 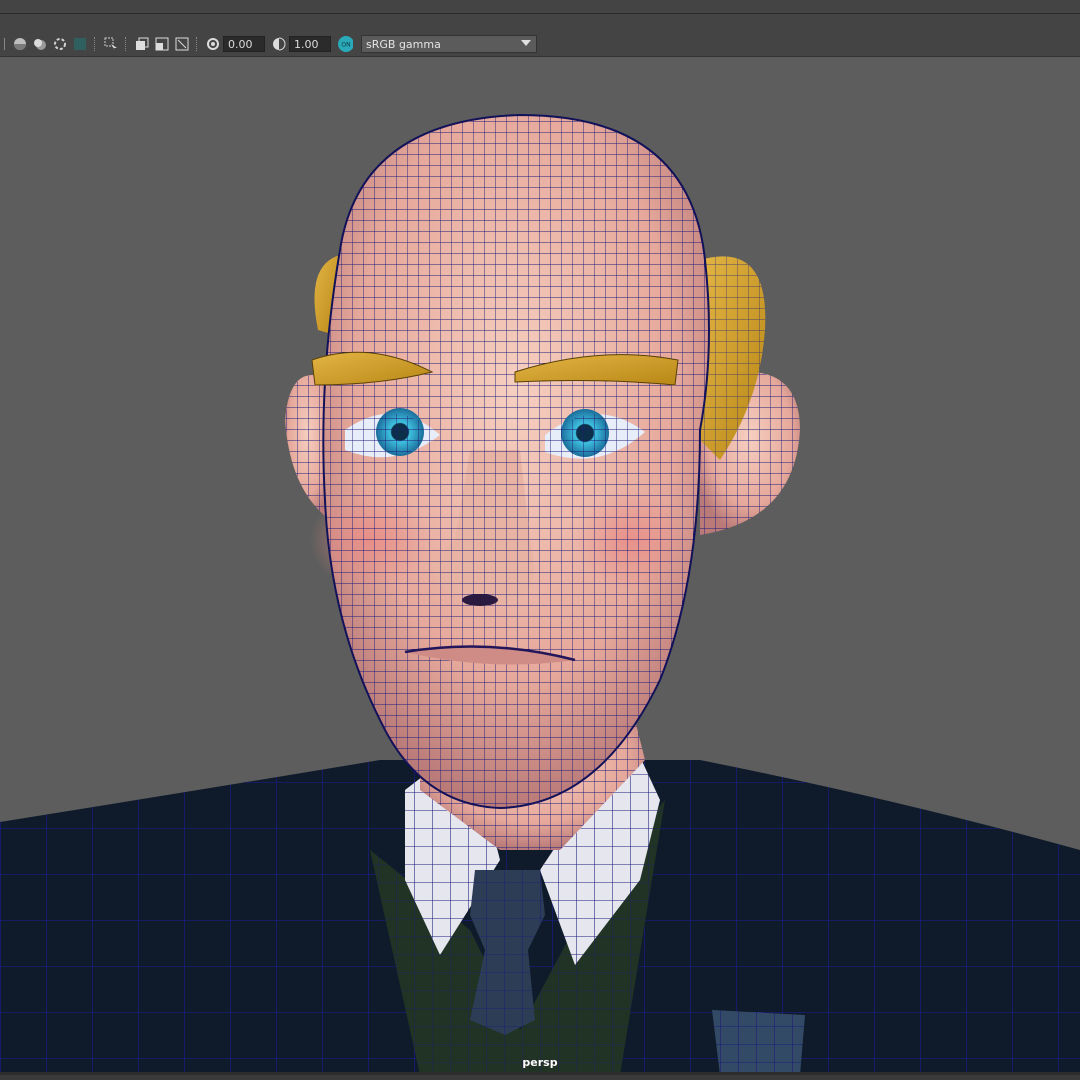 I want to click on isolate-icon, so click(x=60, y=44).